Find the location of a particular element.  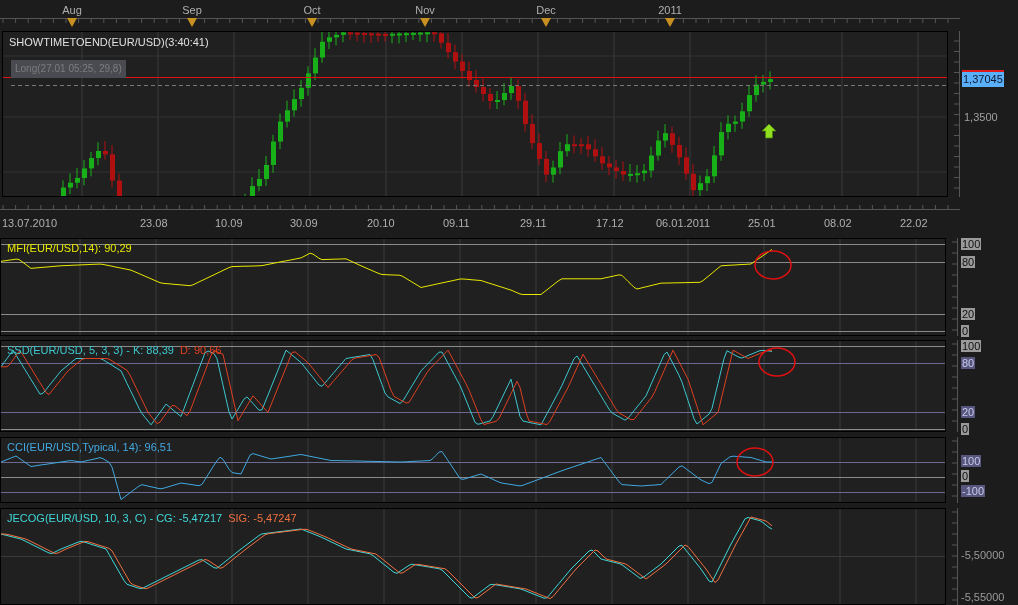

month-label: Nov is located at coordinates (425, 10).